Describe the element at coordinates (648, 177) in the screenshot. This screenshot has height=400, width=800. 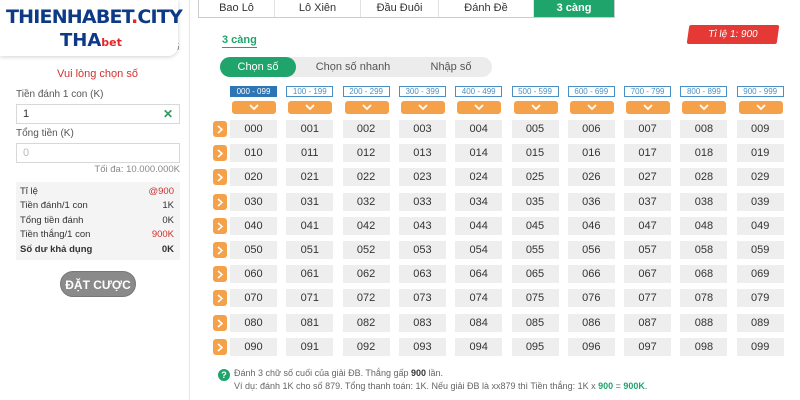
I see `number-cell: 027` at that location.